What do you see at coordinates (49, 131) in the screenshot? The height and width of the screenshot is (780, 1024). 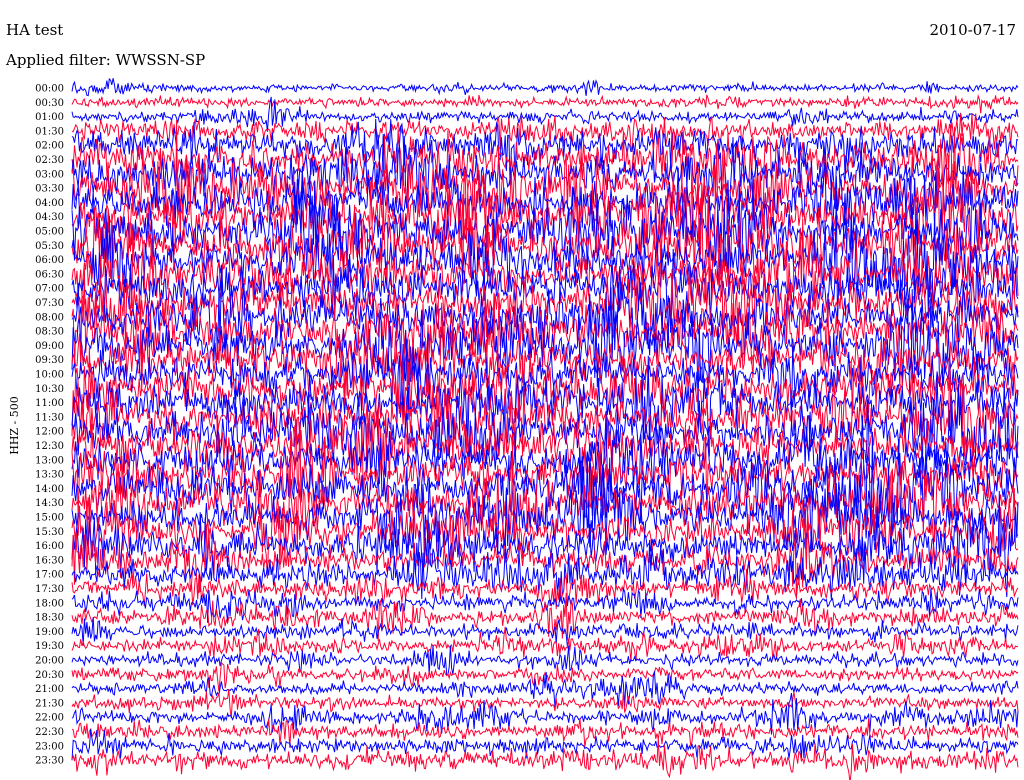 I see `row-label: 01:30` at bounding box center [49, 131].